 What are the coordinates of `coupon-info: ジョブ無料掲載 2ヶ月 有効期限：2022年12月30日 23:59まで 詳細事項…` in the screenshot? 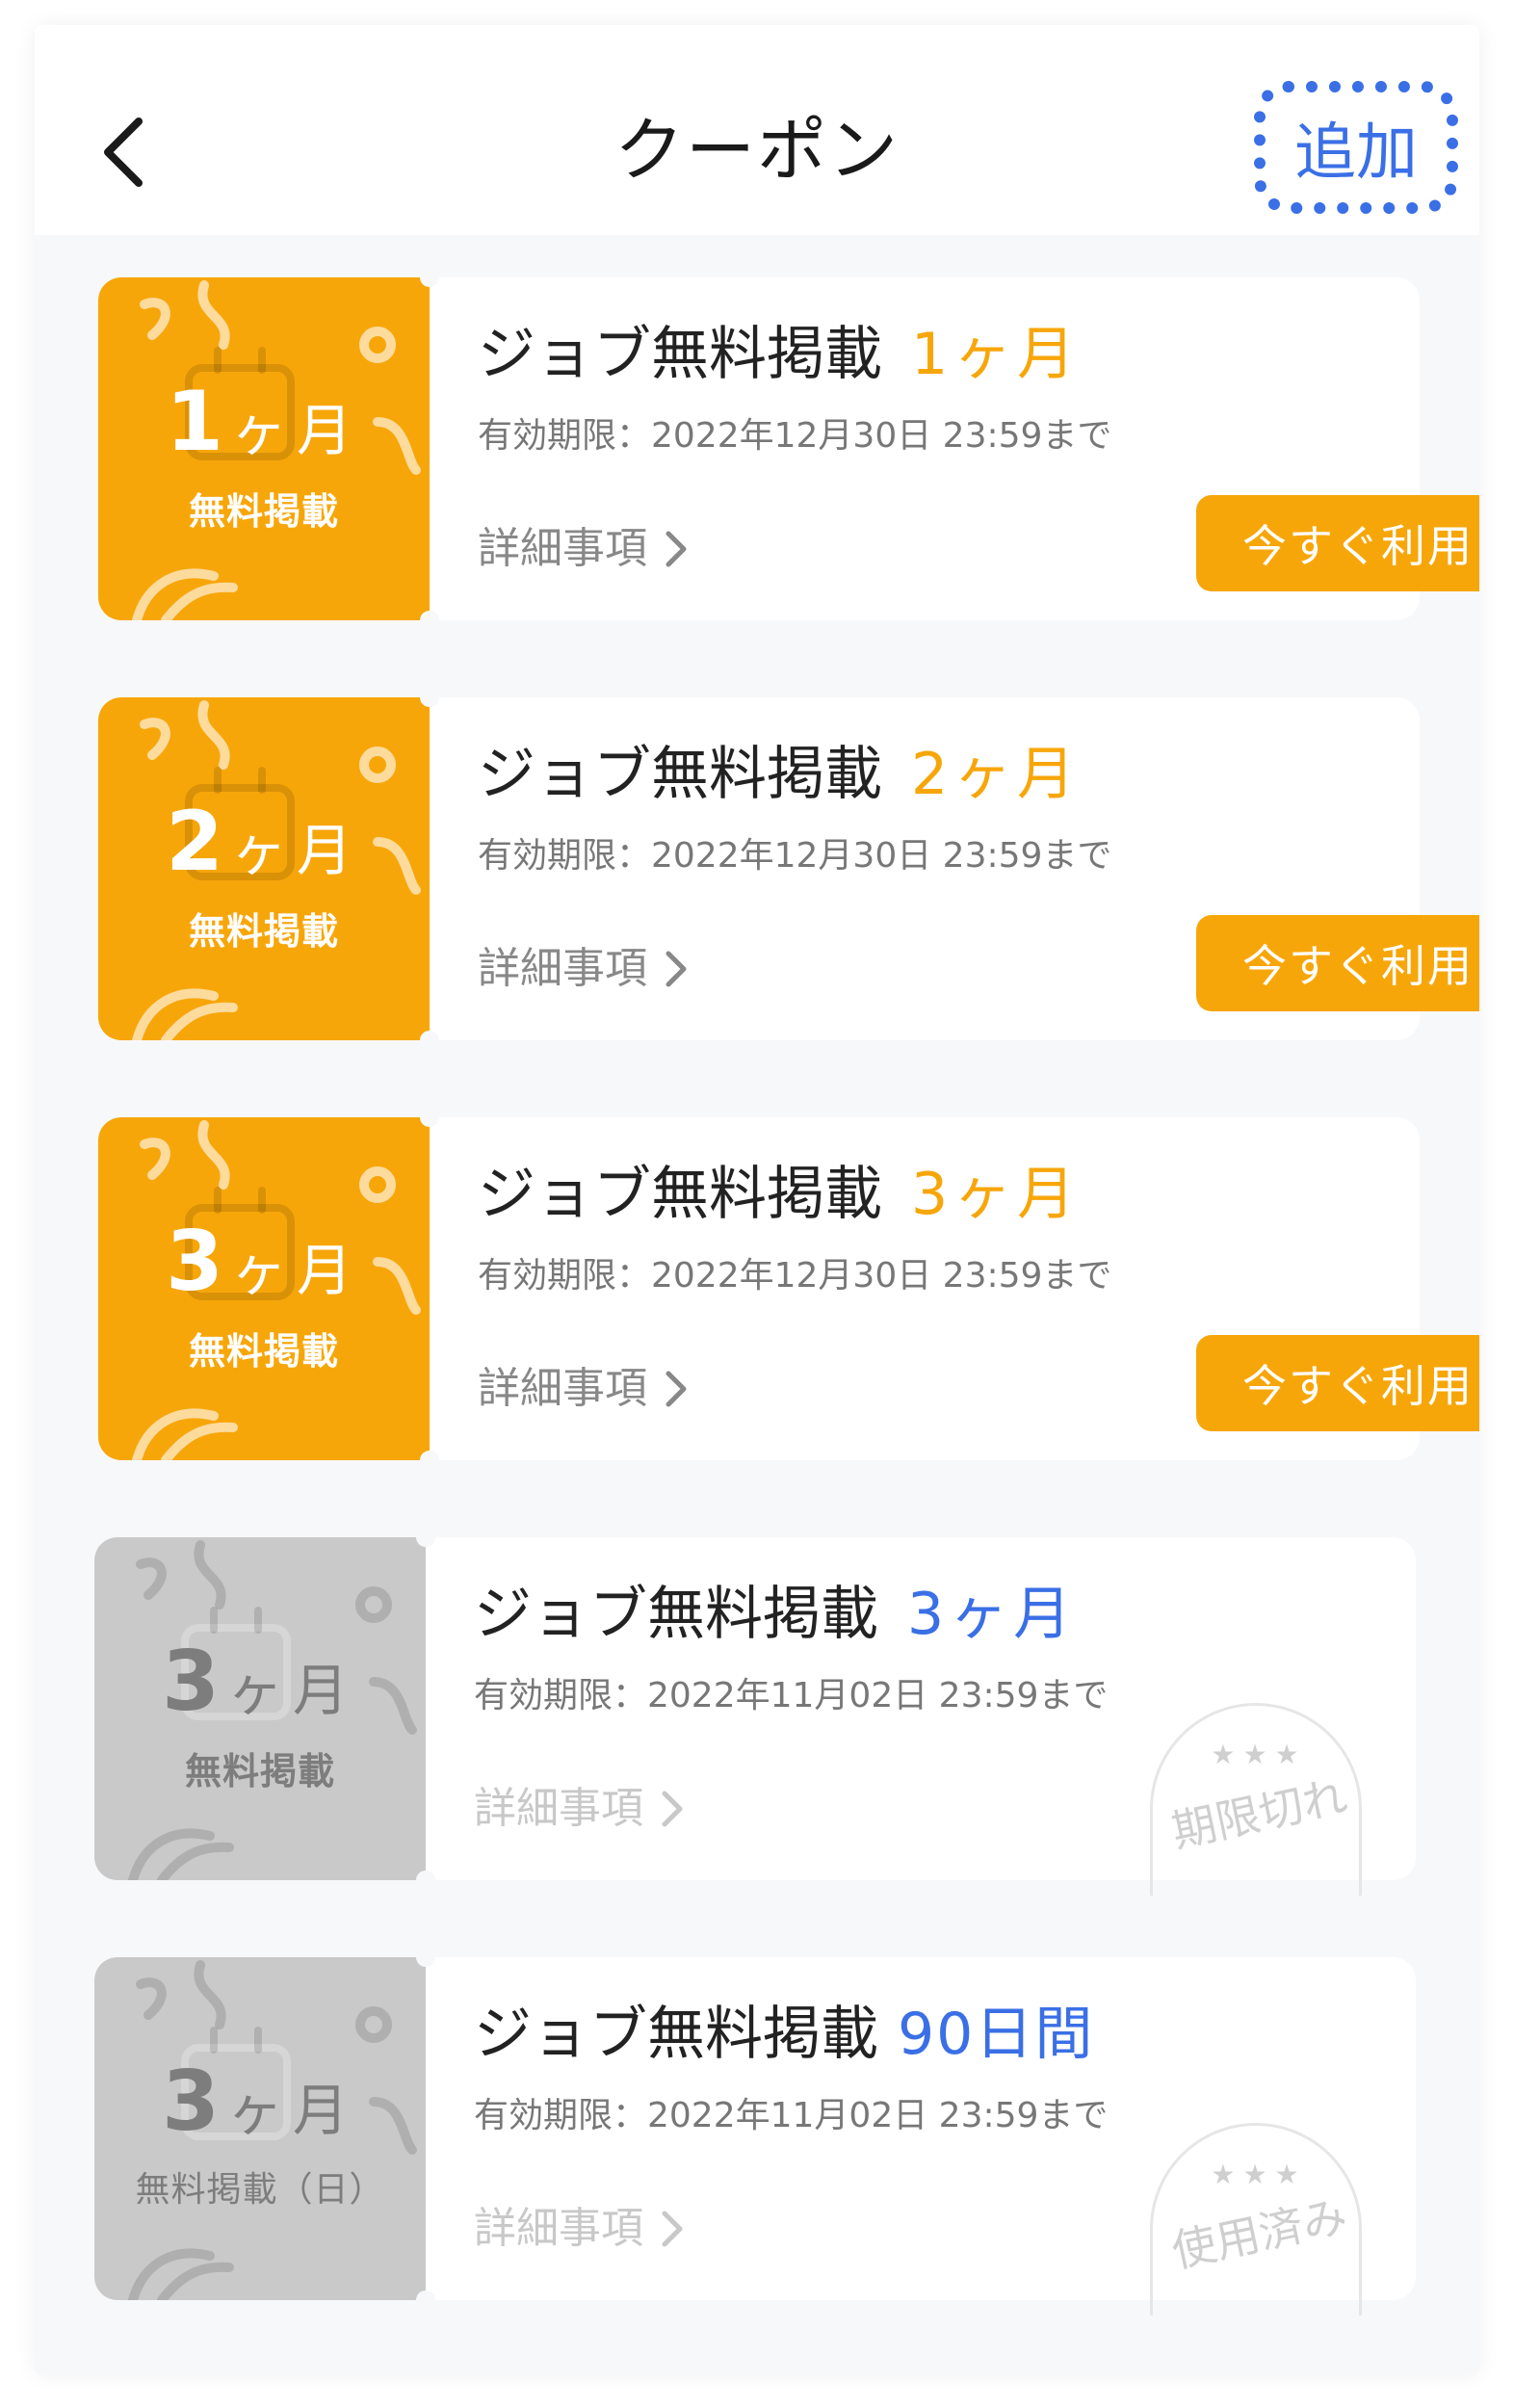 It's located at (978, 868).